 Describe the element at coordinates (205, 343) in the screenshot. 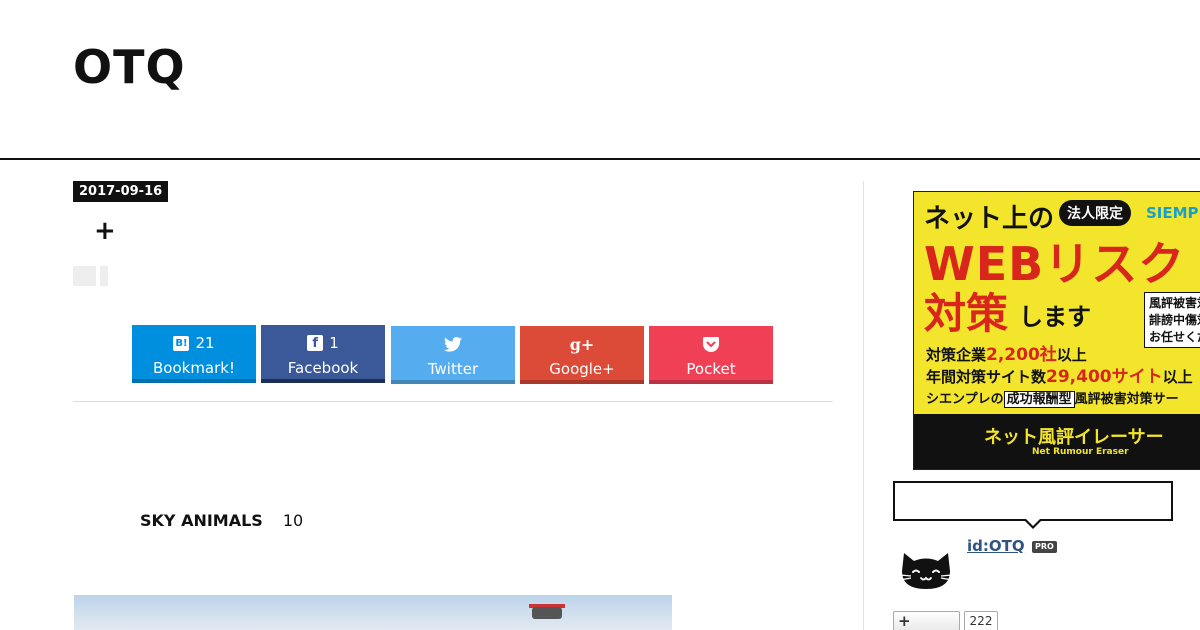

I see `hatena-bookmark-count: 21` at that location.